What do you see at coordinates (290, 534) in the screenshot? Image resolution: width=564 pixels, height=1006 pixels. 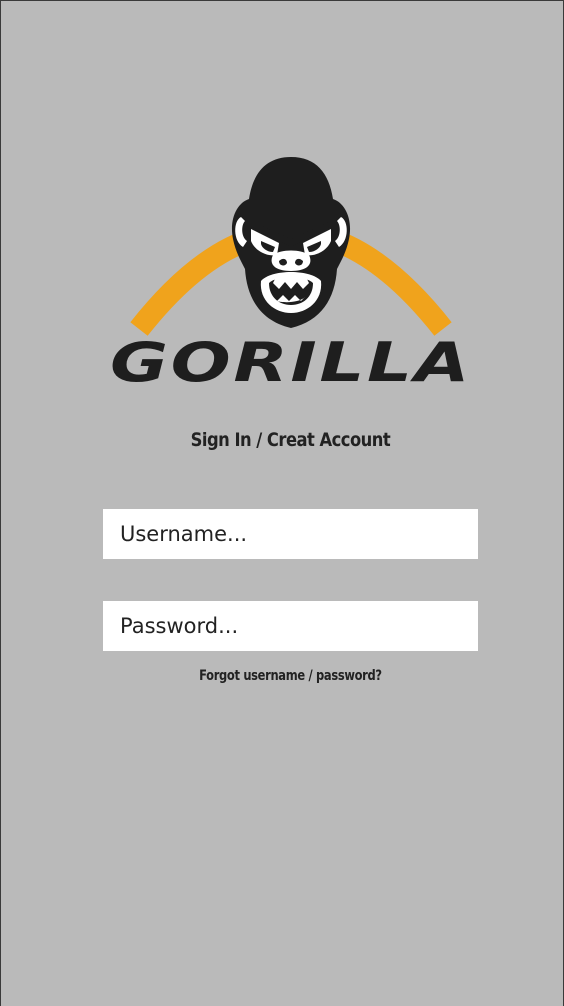 I see `username-input` at bounding box center [290, 534].